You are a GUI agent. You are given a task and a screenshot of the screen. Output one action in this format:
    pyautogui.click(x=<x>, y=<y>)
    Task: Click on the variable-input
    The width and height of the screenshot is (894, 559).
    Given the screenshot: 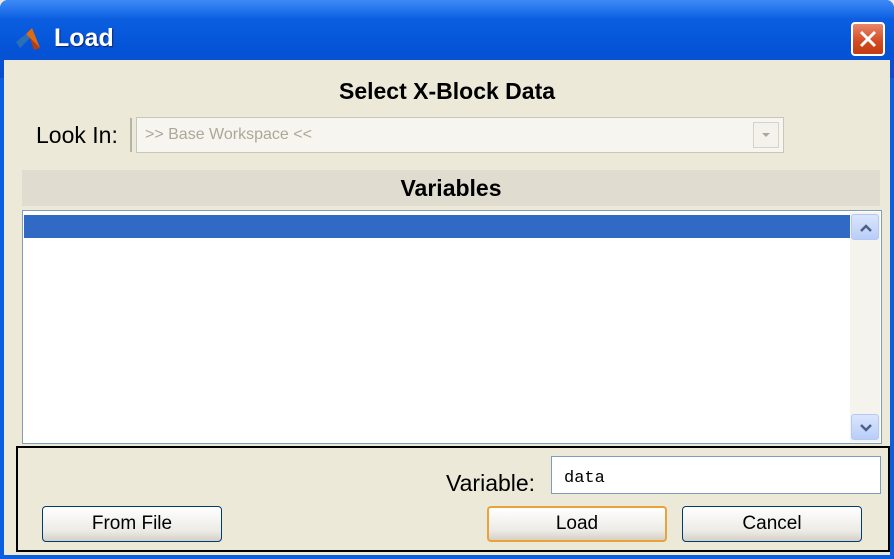 What is the action you would take?
    pyautogui.click(x=716, y=475)
    